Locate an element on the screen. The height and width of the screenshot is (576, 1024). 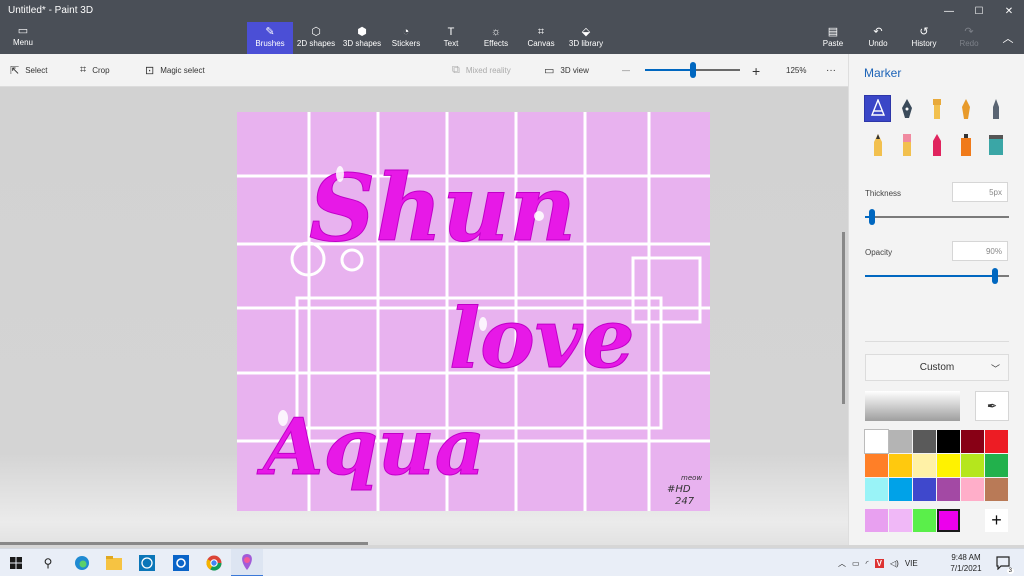
more-options-button: ··· is located at coordinates (831, 70).